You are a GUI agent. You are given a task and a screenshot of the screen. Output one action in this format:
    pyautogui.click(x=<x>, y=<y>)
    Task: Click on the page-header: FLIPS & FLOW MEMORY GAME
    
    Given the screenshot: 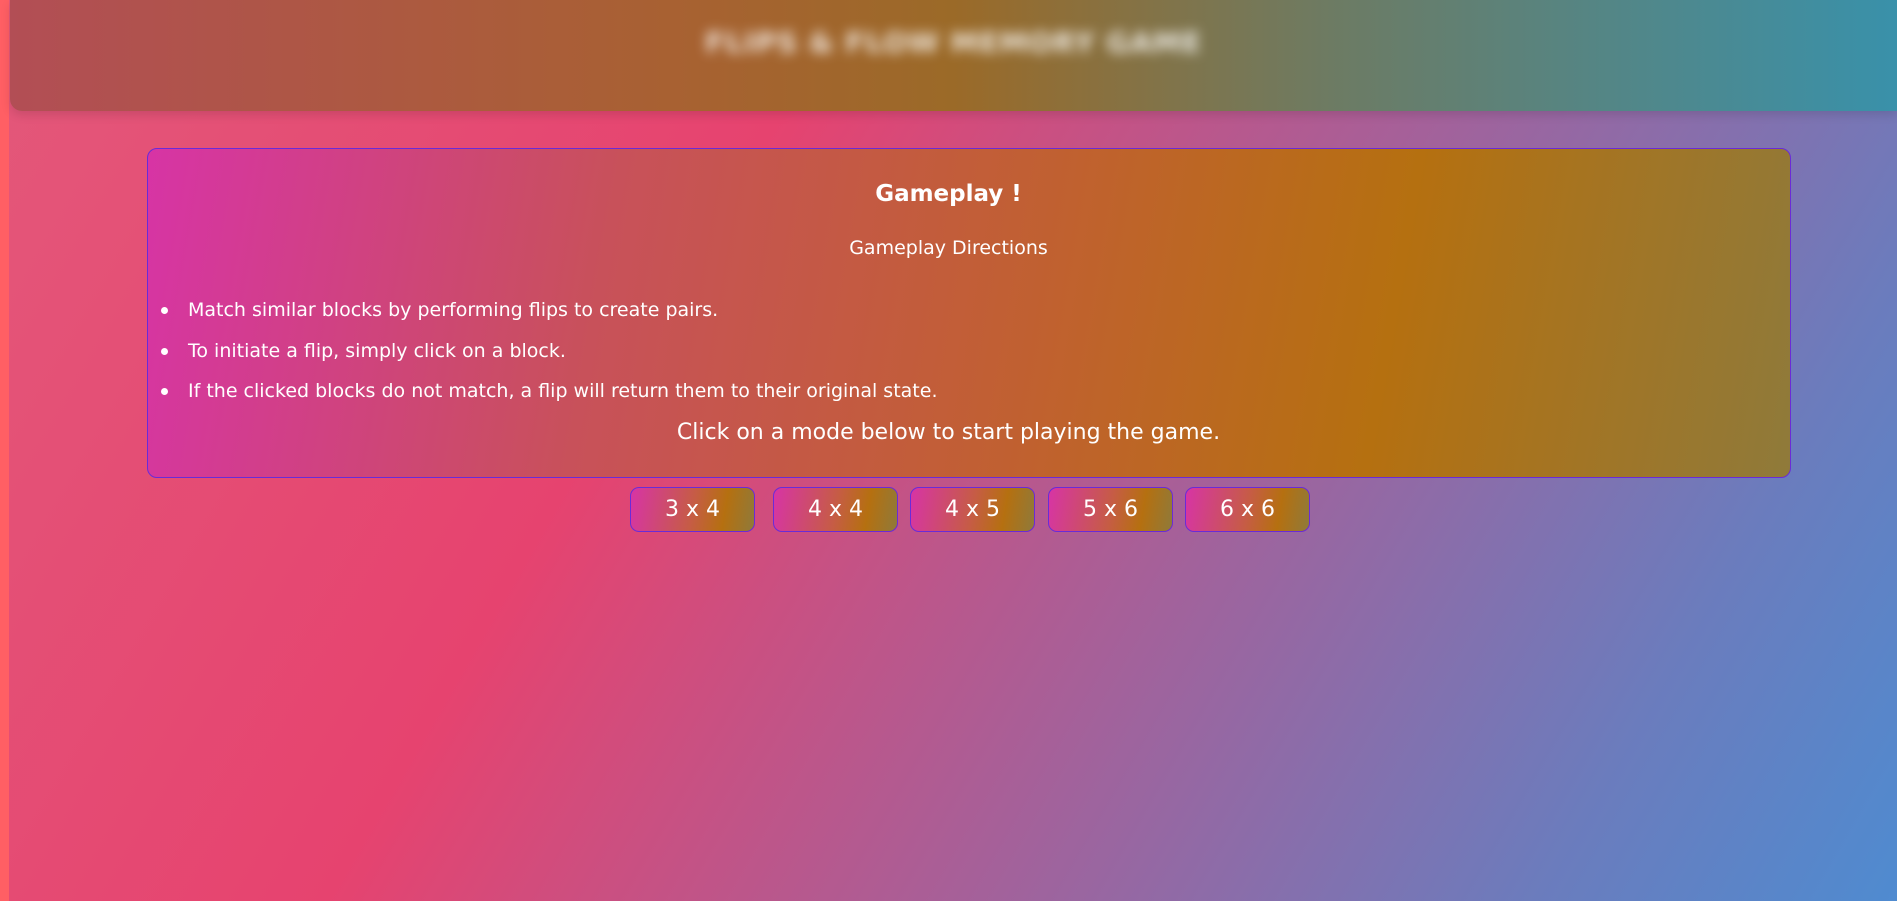 What is the action you would take?
    pyautogui.click(x=953, y=55)
    